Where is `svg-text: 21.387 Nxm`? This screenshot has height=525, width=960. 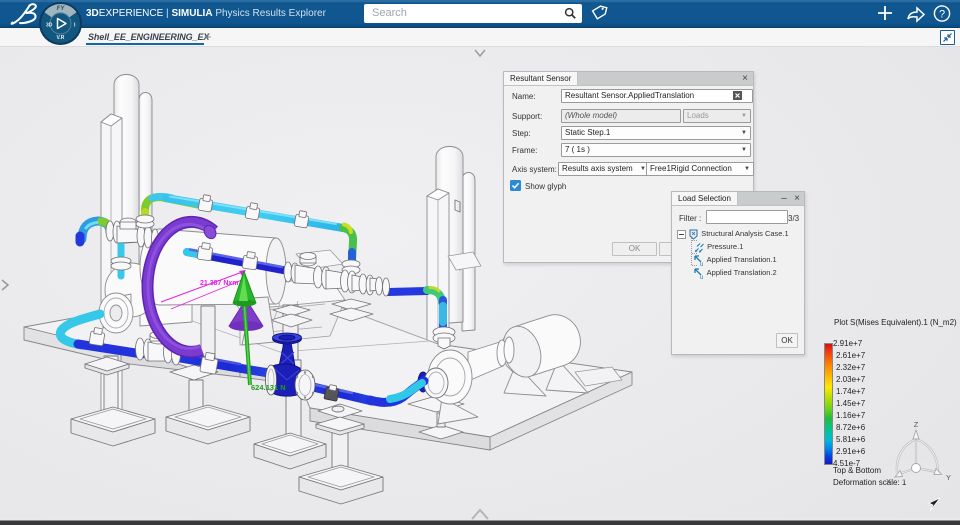 svg-text: 21.387 Nxm is located at coordinates (219, 283).